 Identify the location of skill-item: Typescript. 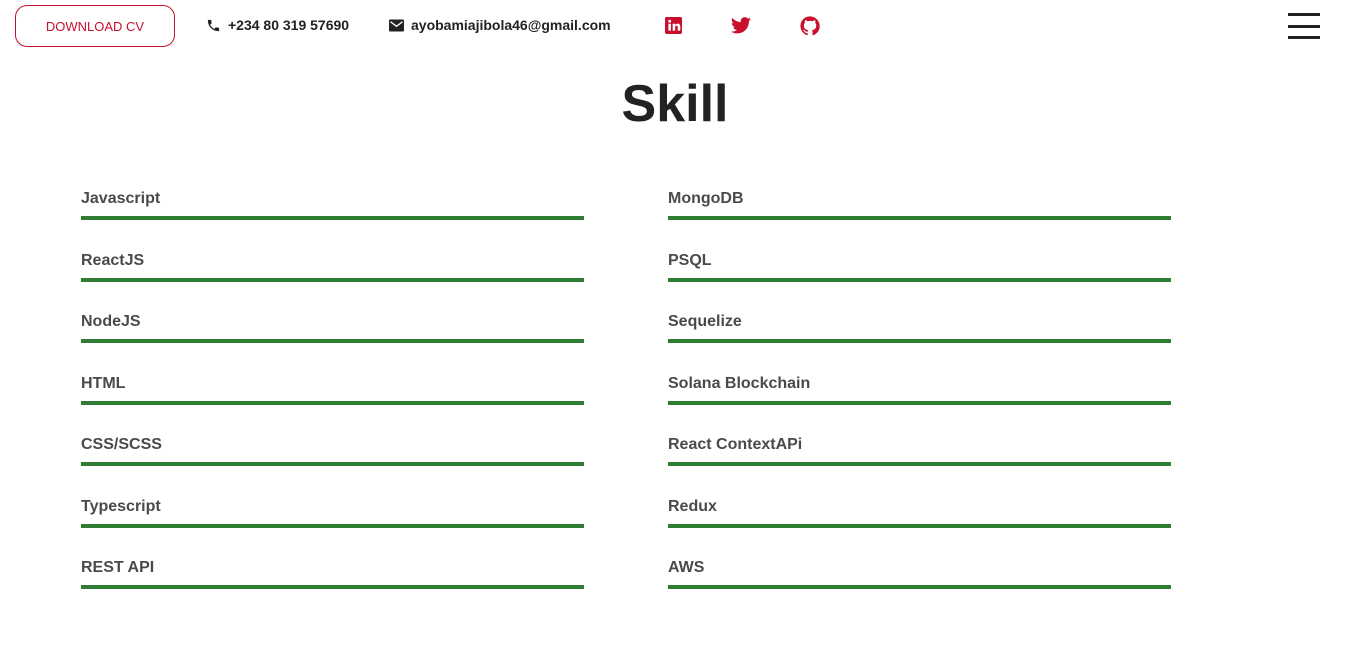
(332, 513).